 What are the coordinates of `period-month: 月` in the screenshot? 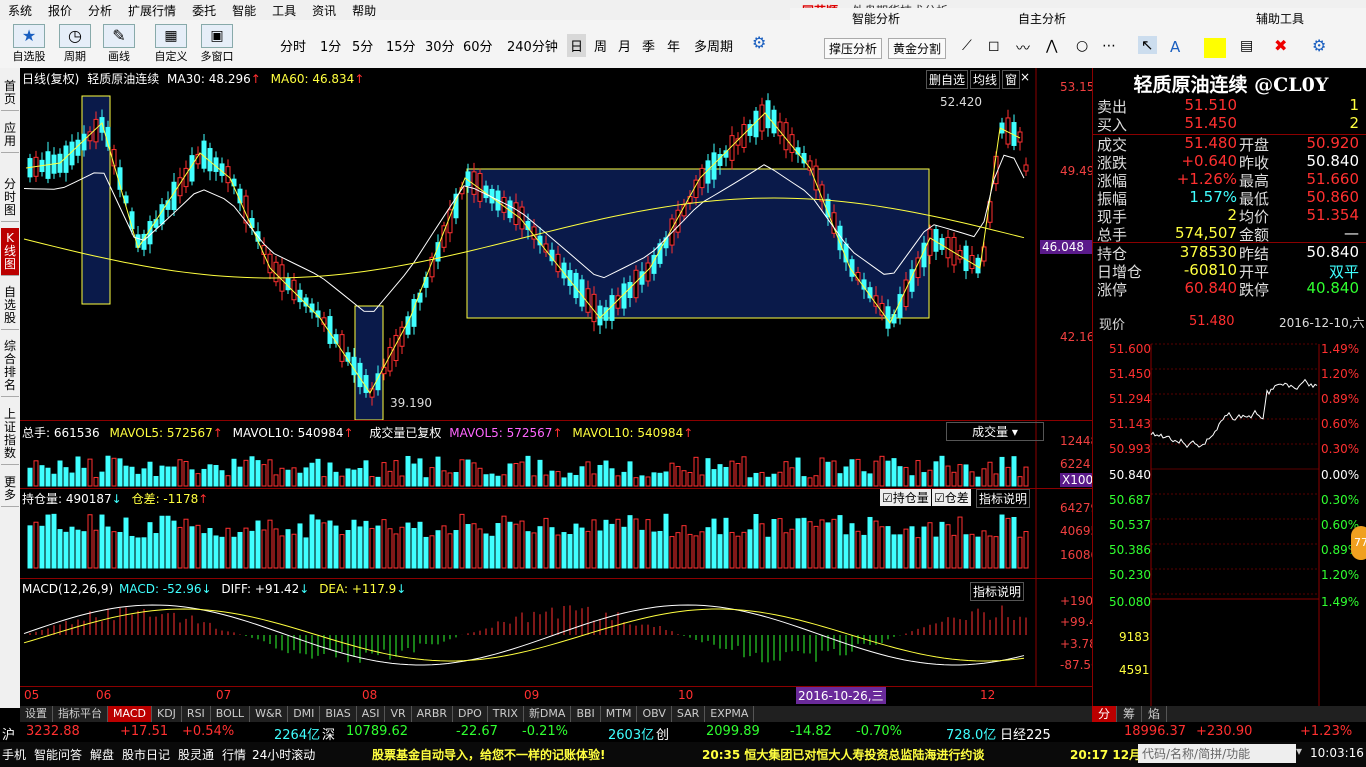 It's located at (624, 45).